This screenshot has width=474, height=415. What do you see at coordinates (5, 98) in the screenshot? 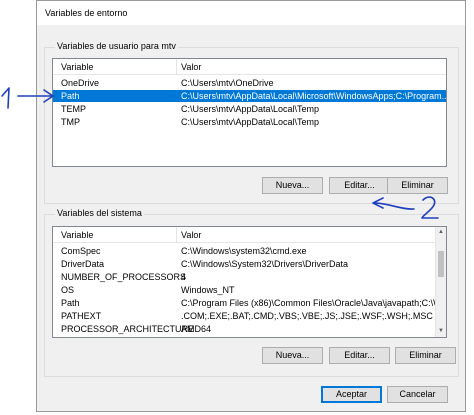
I see `annotation-digit-one-stroke` at bounding box center [5, 98].